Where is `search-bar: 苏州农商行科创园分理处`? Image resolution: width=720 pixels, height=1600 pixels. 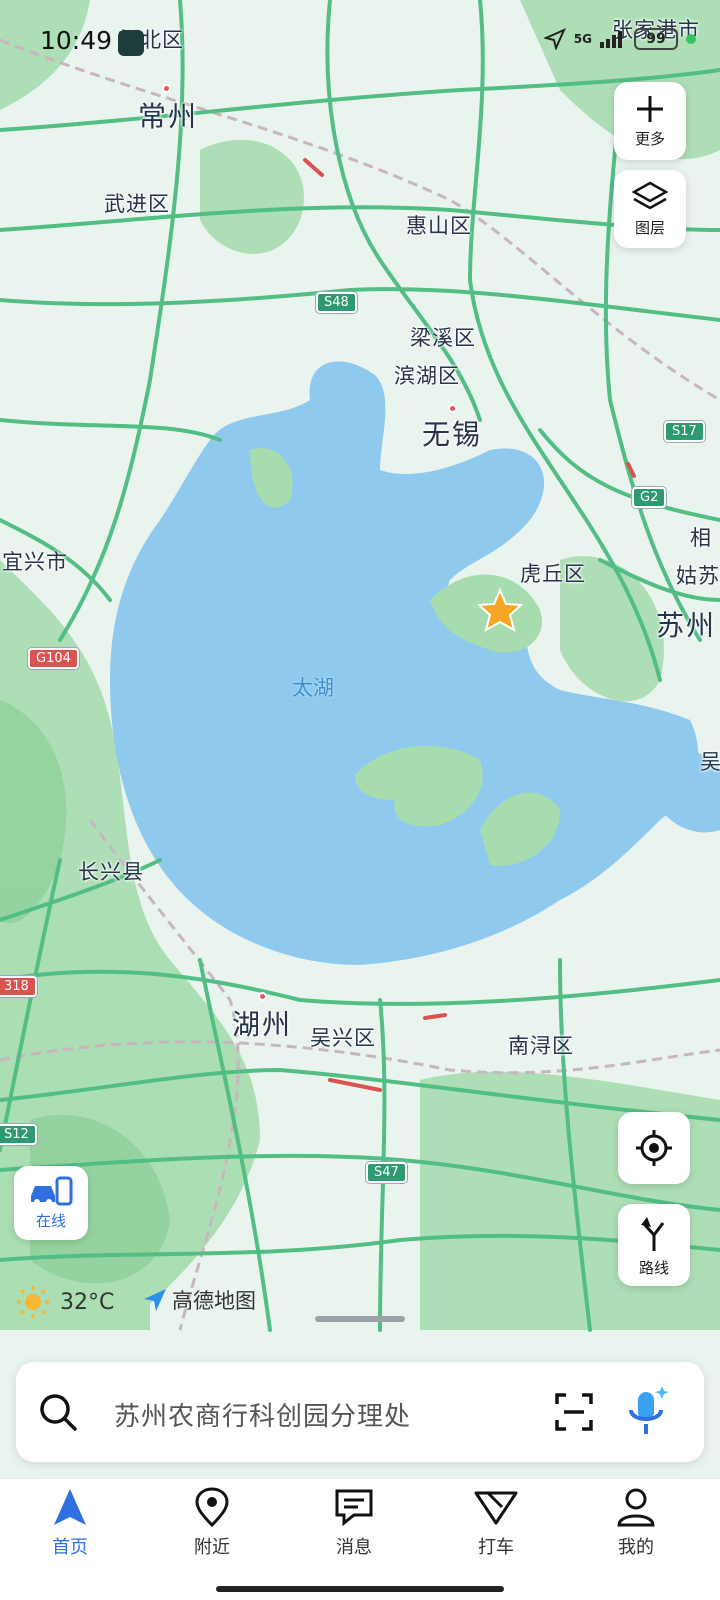
search-bar: 苏州农商行科创园分理处 is located at coordinates (360, 1412).